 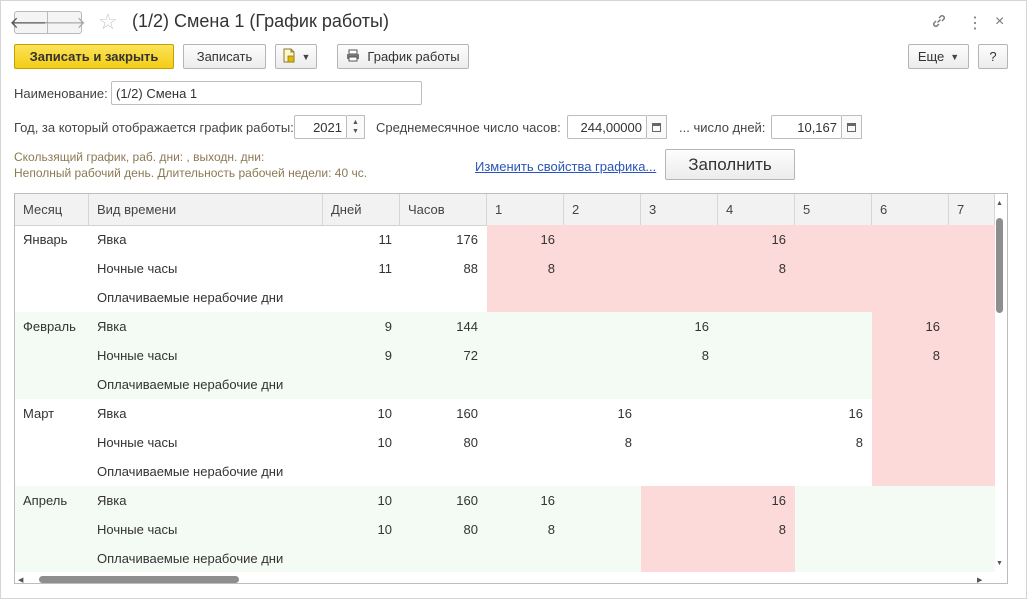 I want to click on column-header: 5, so click(x=833, y=209).